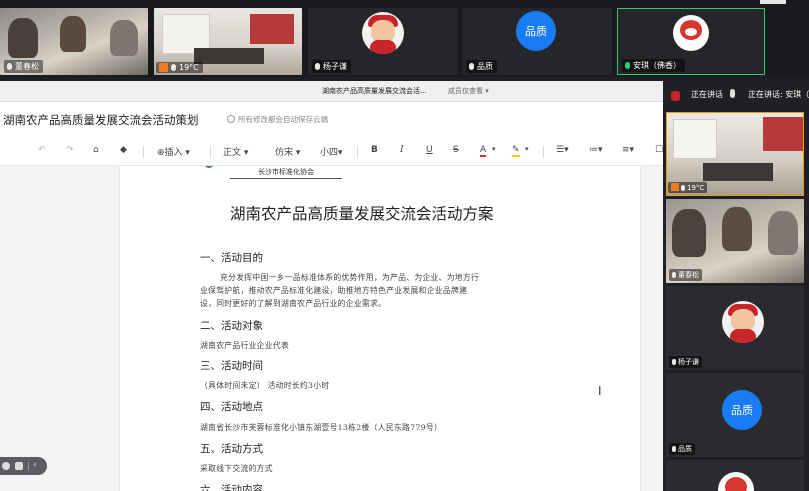 The height and width of the screenshot is (491, 809). What do you see at coordinates (101, 120) in the screenshot?
I see `document-title: 湖南农产品高质量发展交流会活动策划` at bounding box center [101, 120].